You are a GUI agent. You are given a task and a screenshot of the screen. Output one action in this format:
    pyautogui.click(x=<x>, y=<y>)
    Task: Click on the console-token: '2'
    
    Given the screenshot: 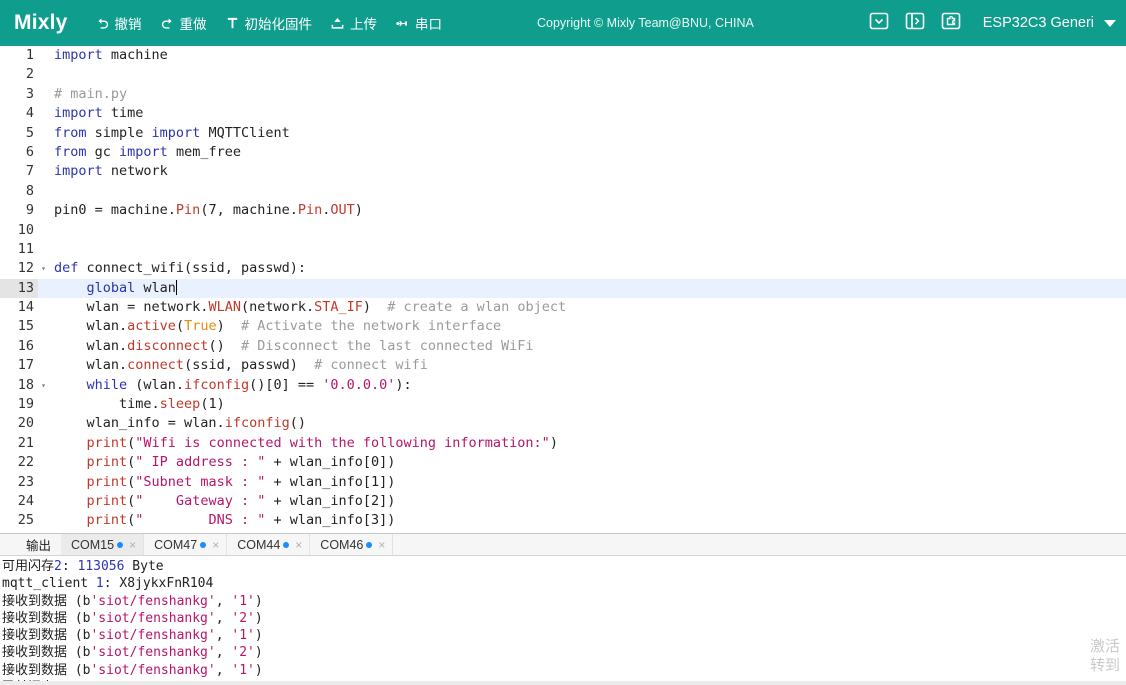 What is the action you would take?
    pyautogui.click(x=243, y=653)
    